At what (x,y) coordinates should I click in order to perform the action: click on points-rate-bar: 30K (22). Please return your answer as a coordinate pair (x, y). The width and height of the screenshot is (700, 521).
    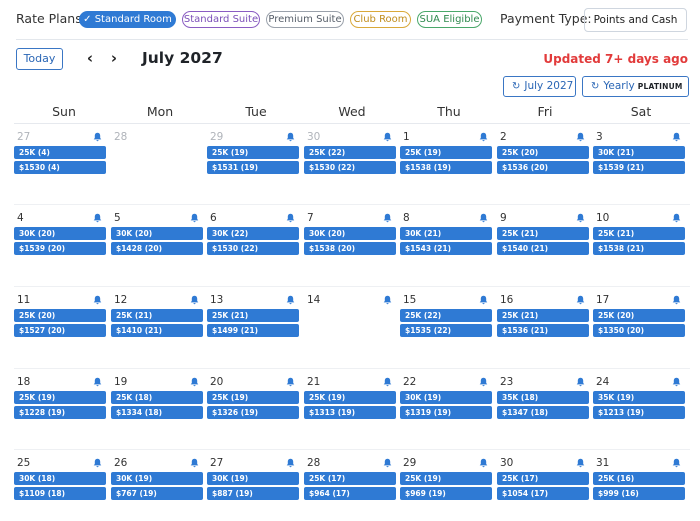
    Looking at the image, I should click on (253, 233).